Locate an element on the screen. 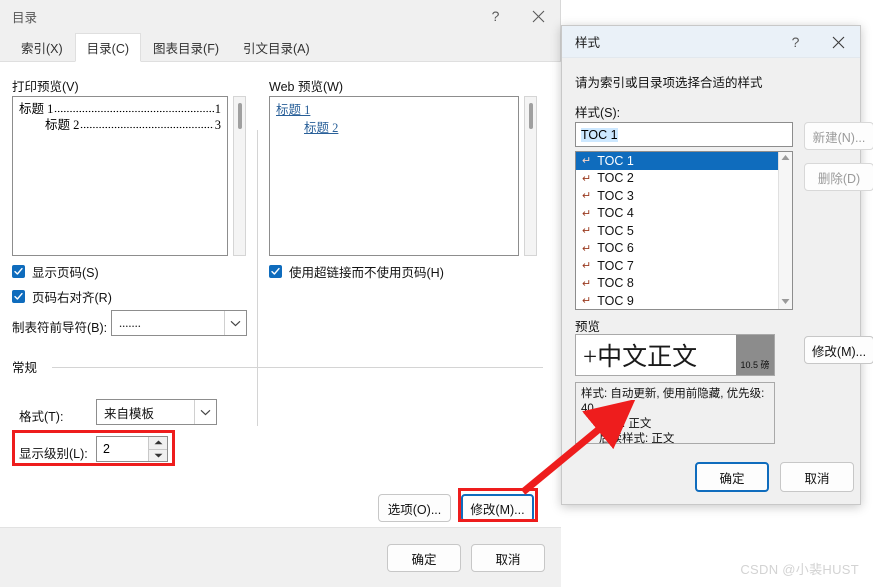 The height and width of the screenshot is (587, 873). toc-tabstrip: 索引(X) 目录(C) 图表目录(F) 引文目录(A) is located at coordinates (280, 47).